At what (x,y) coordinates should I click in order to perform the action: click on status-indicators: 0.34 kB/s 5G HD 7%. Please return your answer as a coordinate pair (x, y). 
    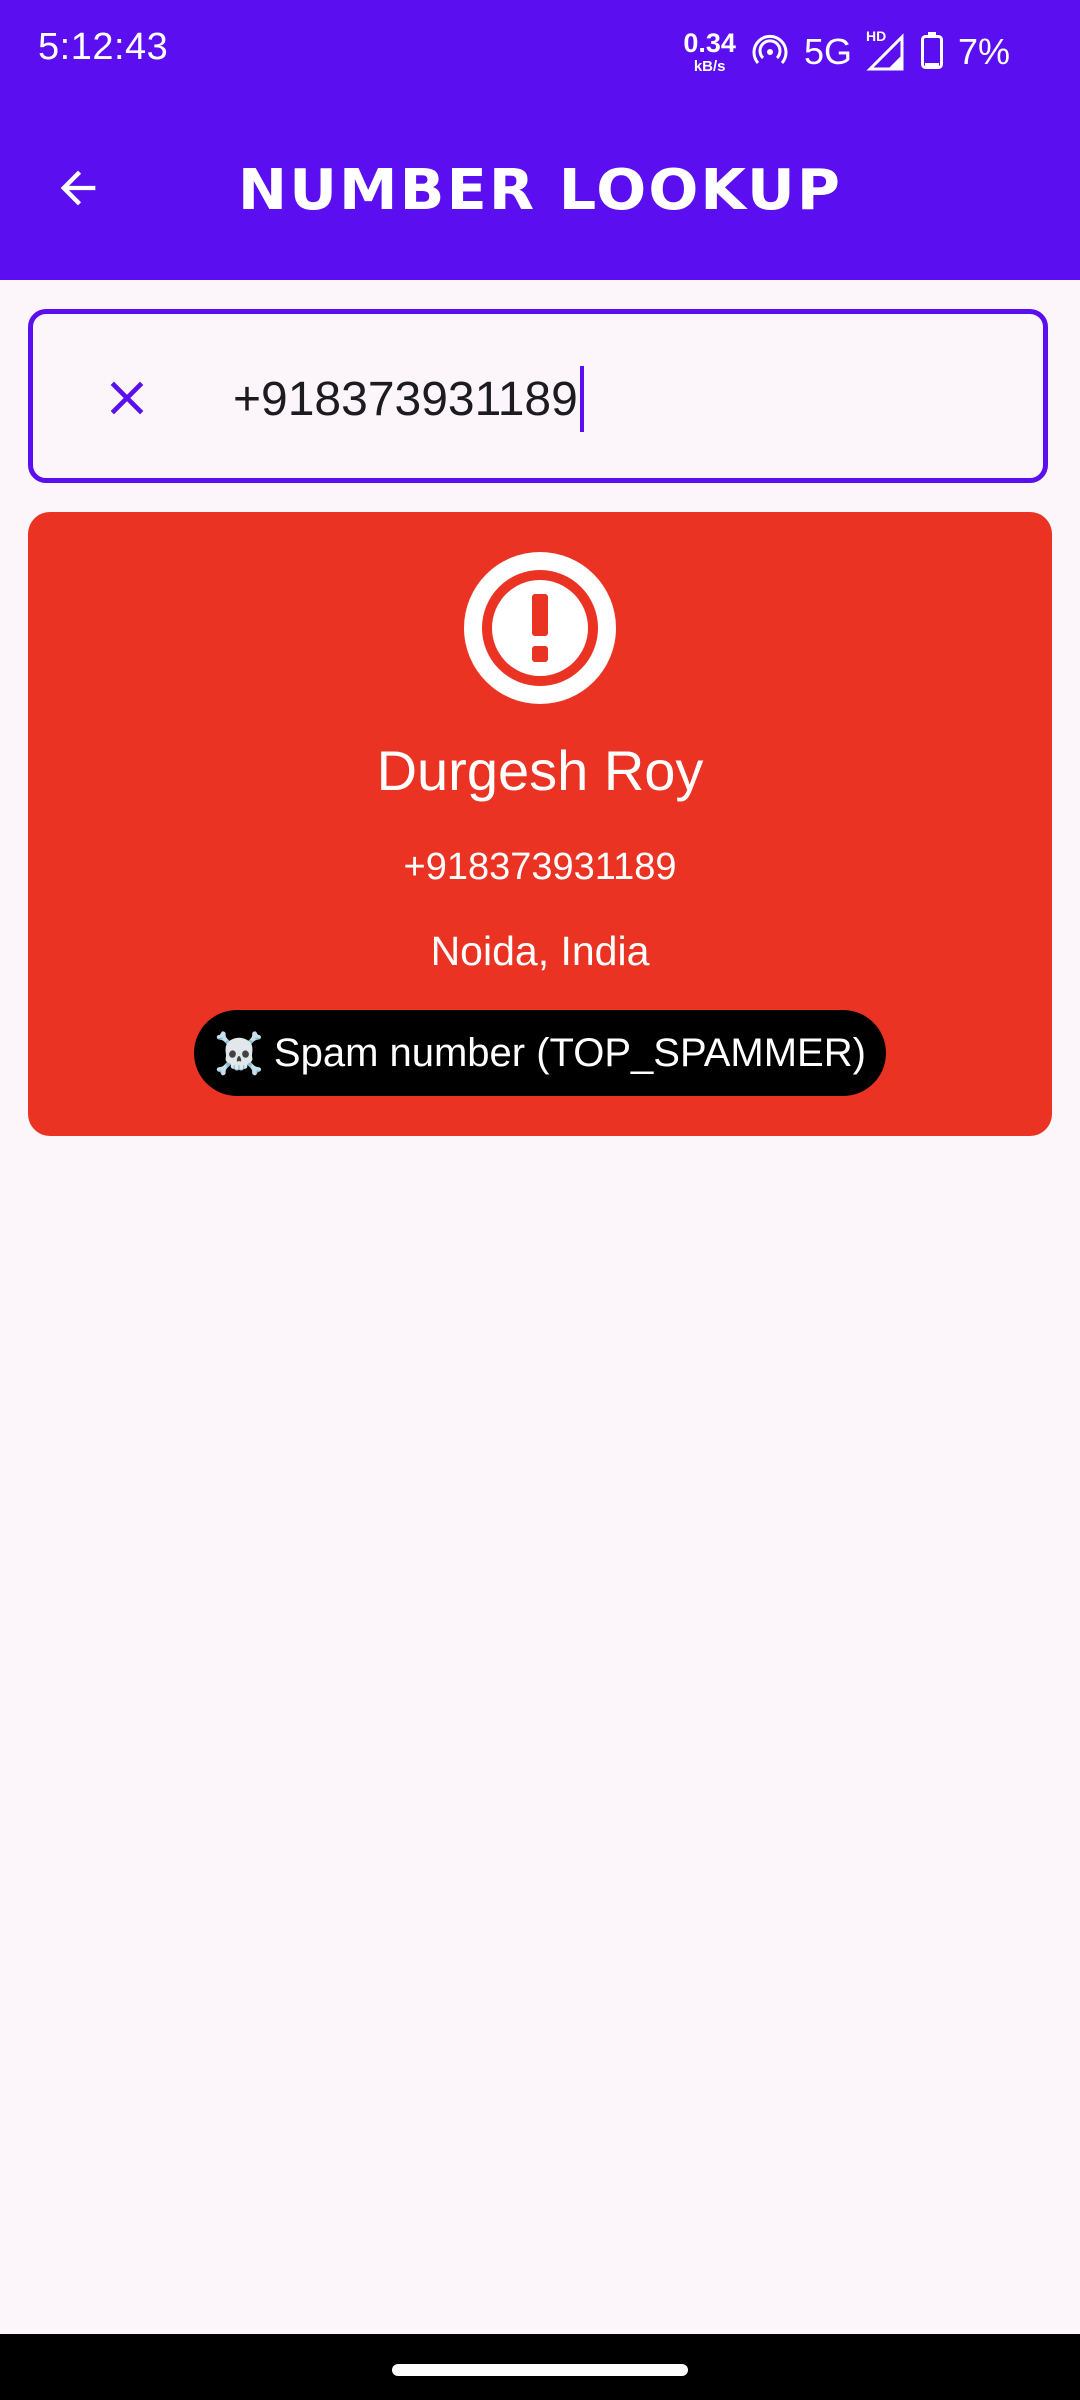
    Looking at the image, I should click on (846, 52).